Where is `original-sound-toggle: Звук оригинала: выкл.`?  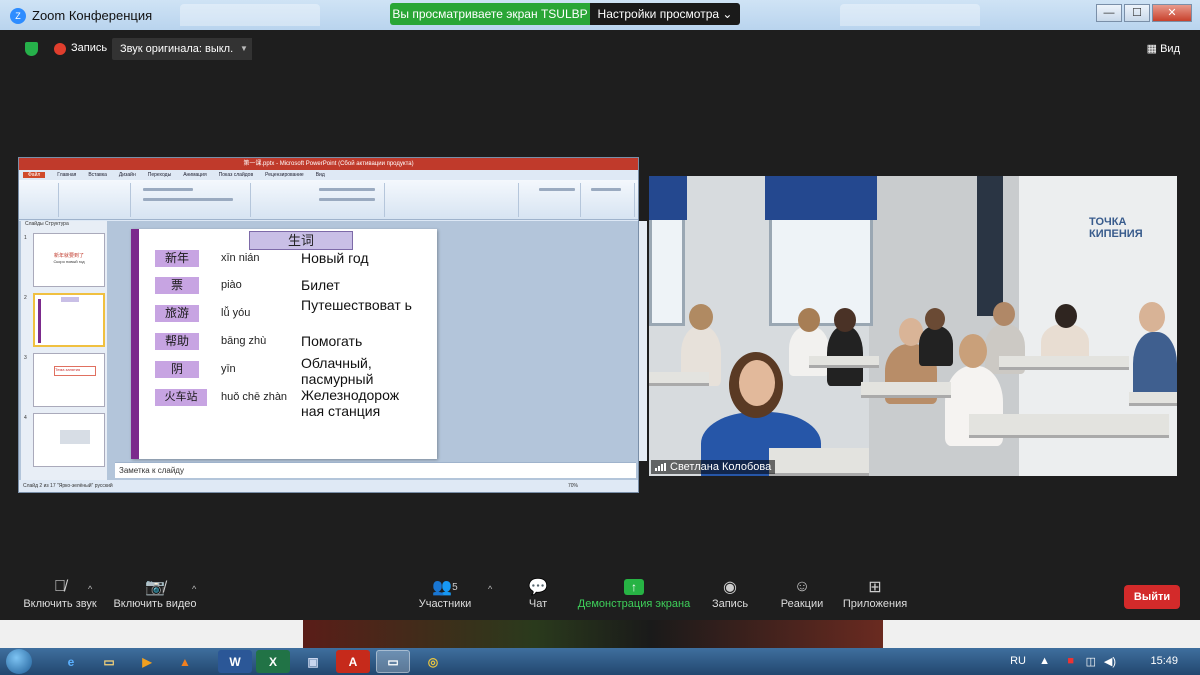
original-sound-toggle: Звук оригинала: выкл. is located at coordinates (177, 49).